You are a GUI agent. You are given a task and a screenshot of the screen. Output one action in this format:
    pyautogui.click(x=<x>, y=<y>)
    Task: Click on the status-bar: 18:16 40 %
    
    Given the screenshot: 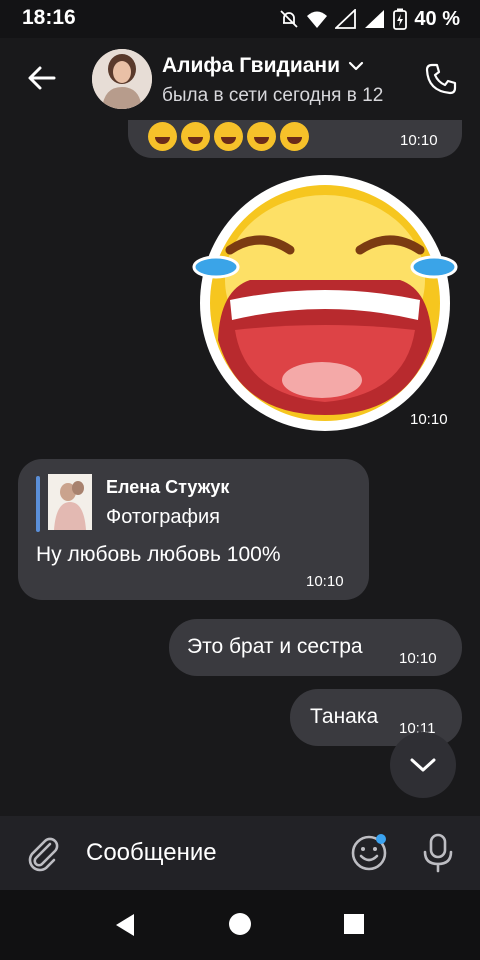 What is the action you would take?
    pyautogui.click(x=240, y=19)
    